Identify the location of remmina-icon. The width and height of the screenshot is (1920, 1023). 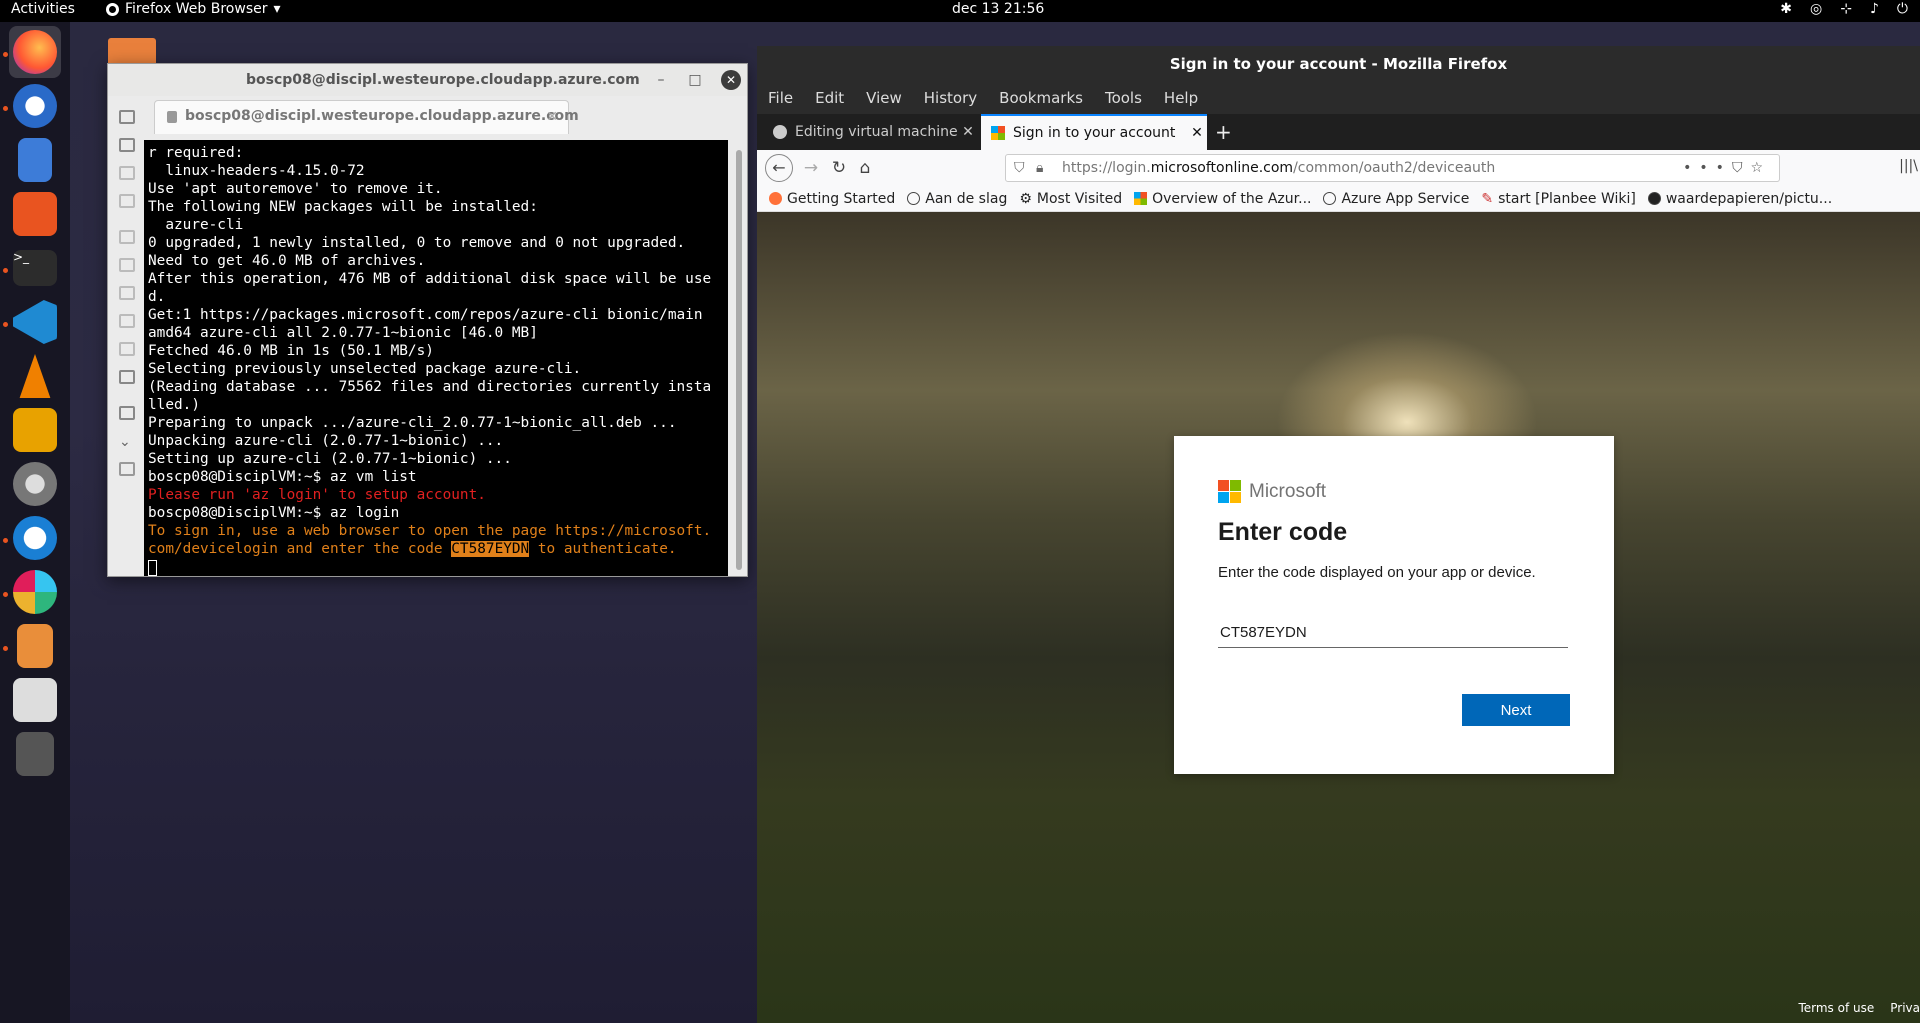
(35, 430).